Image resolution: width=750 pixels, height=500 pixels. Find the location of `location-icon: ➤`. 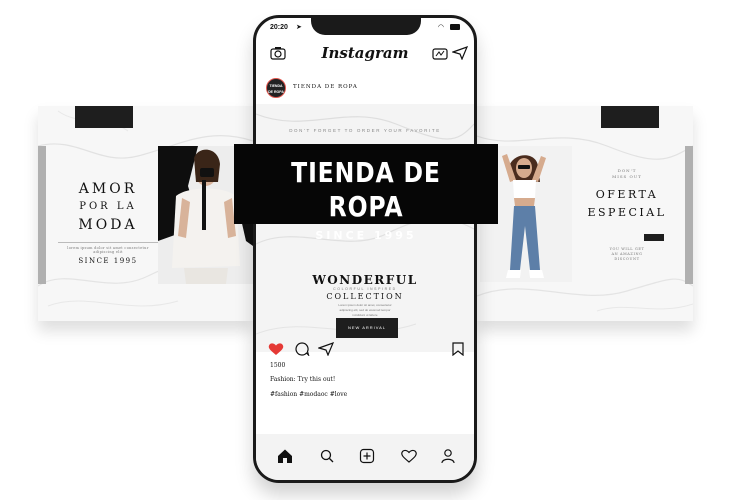

location-icon: ➤ is located at coordinates (299, 27).